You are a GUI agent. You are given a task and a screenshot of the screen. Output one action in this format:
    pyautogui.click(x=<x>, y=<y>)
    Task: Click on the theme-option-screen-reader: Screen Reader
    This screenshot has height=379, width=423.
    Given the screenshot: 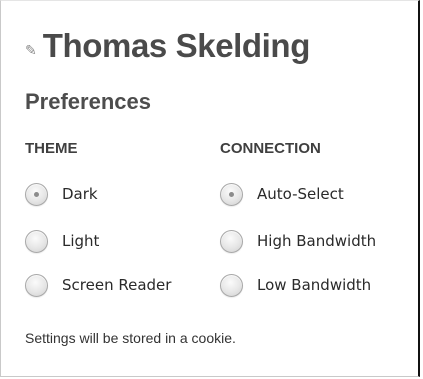 What is the action you would take?
    pyautogui.click(x=98, y=285)
    